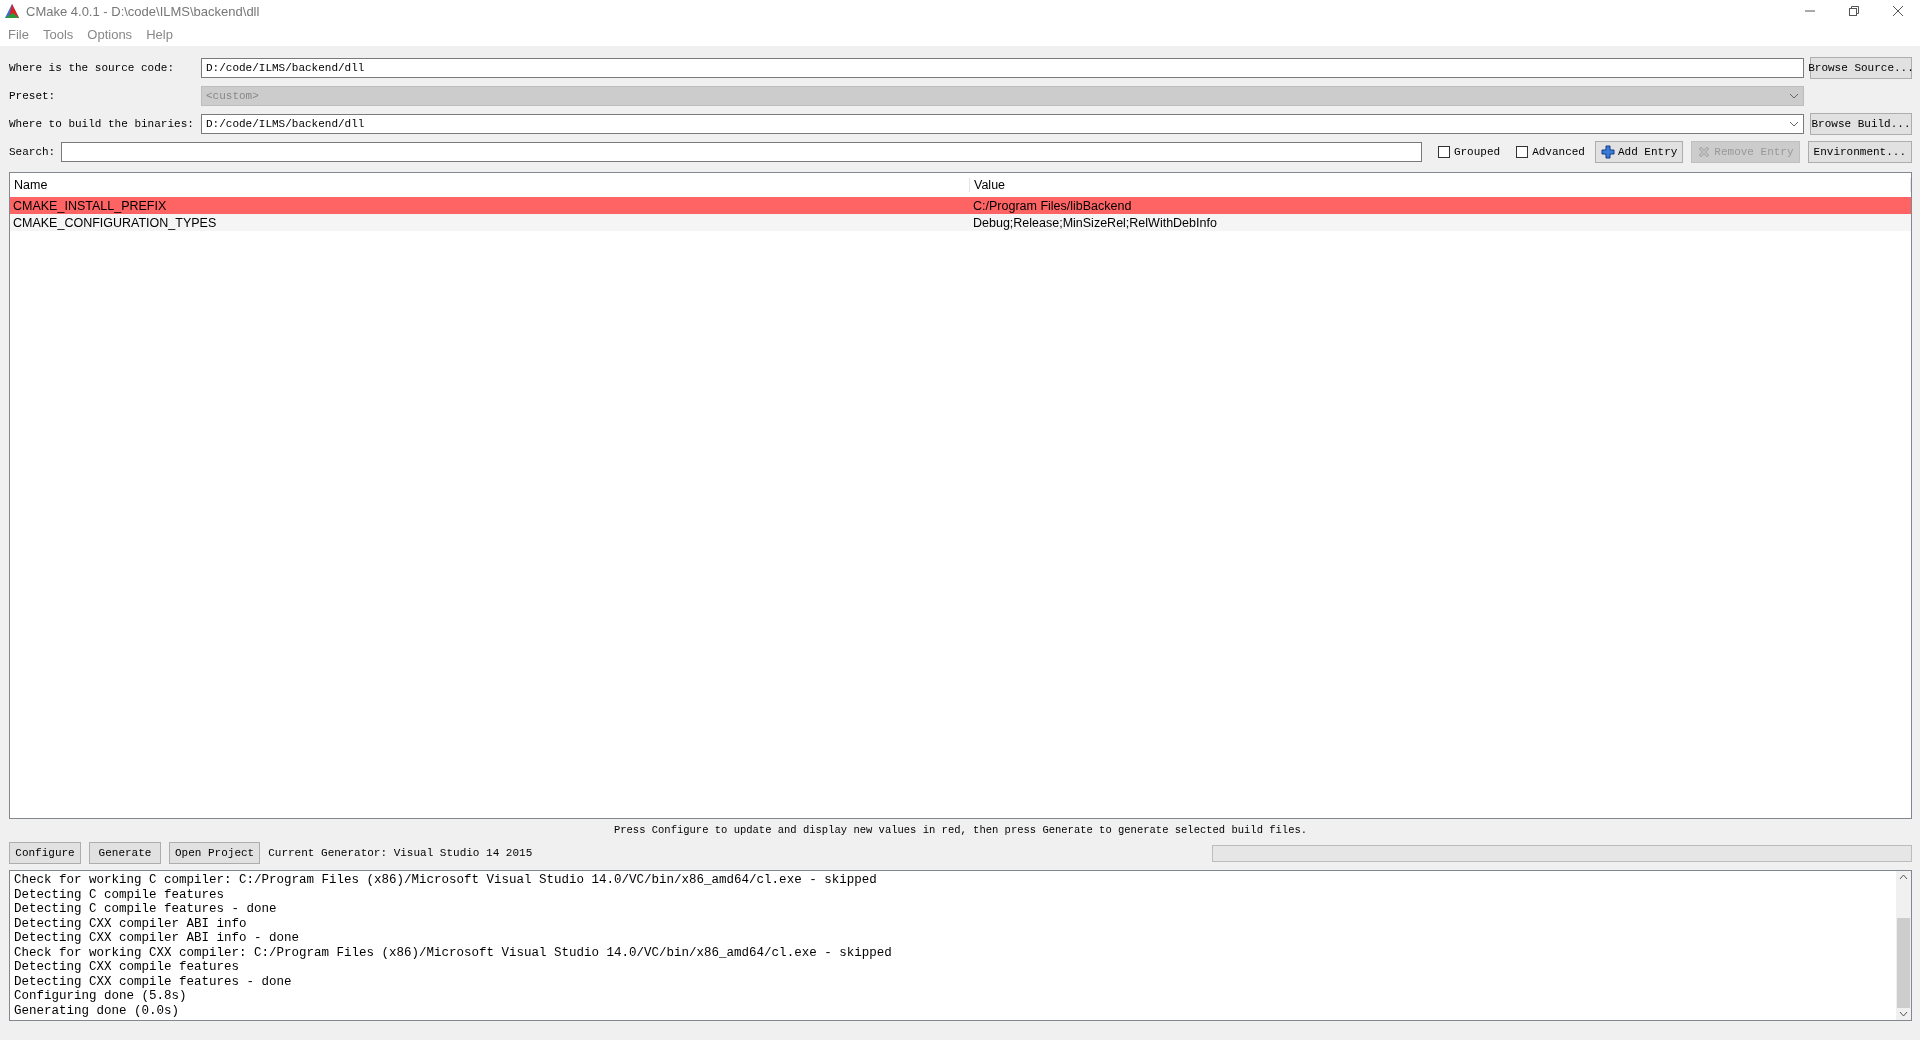  Describe the element at coordinates (127, 967) in the screenshot. I see `log-line: Detecting CXX compile features` at that location.